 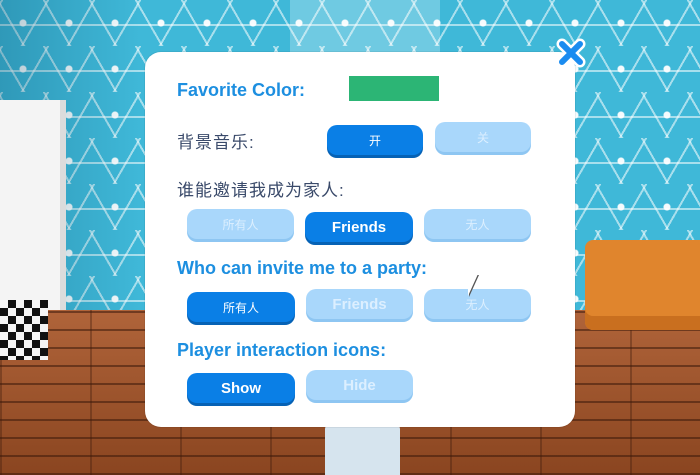 I want to click on party-invite-label: Who can invite me to a party:, so click(x=302, y=268).